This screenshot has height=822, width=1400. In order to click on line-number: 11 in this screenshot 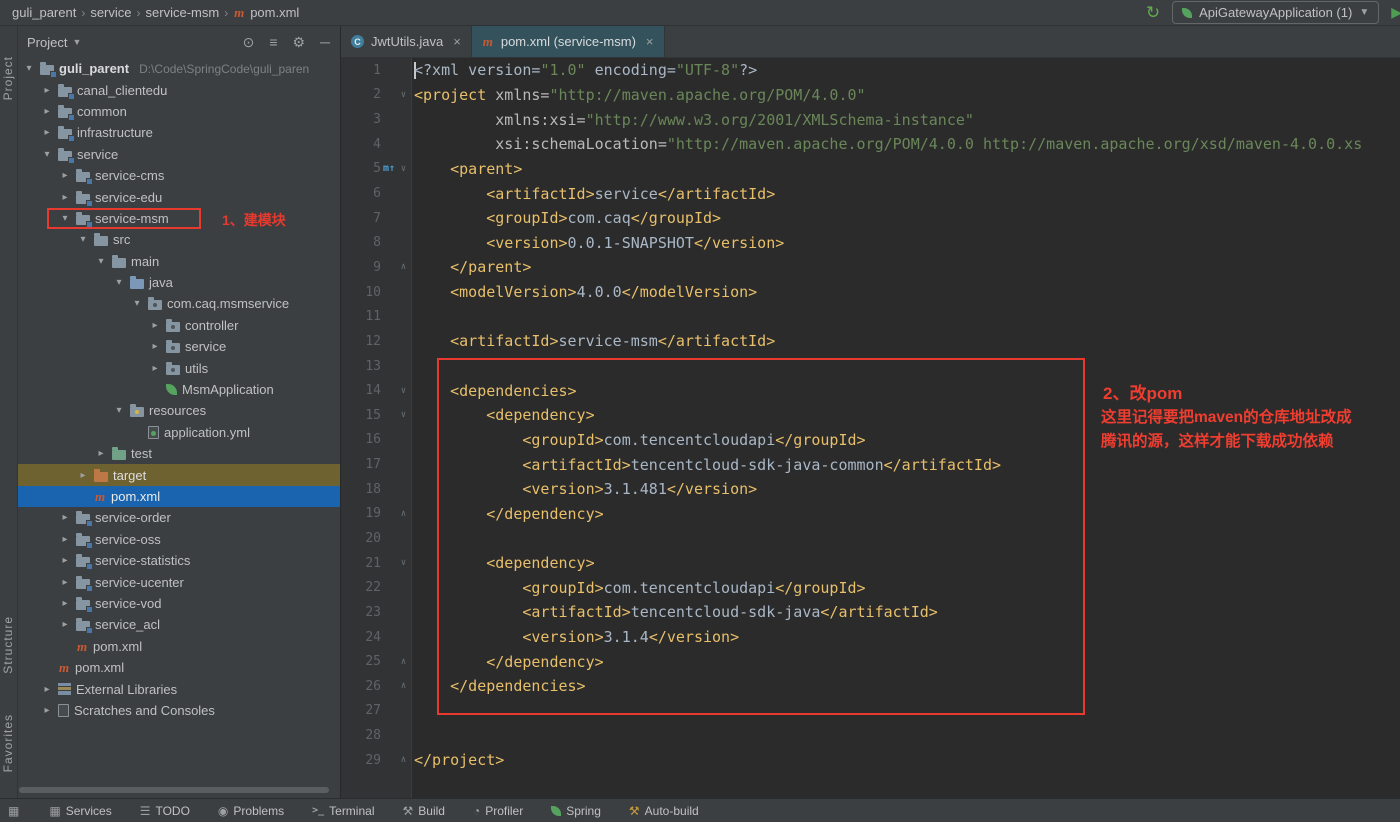, I will do `click(361, 316)`.